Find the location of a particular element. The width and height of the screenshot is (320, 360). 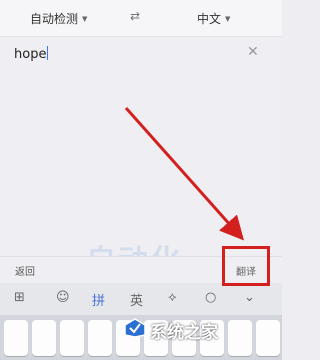

pinyin-mode-button: 拼 is located at coordinates (98, 299).